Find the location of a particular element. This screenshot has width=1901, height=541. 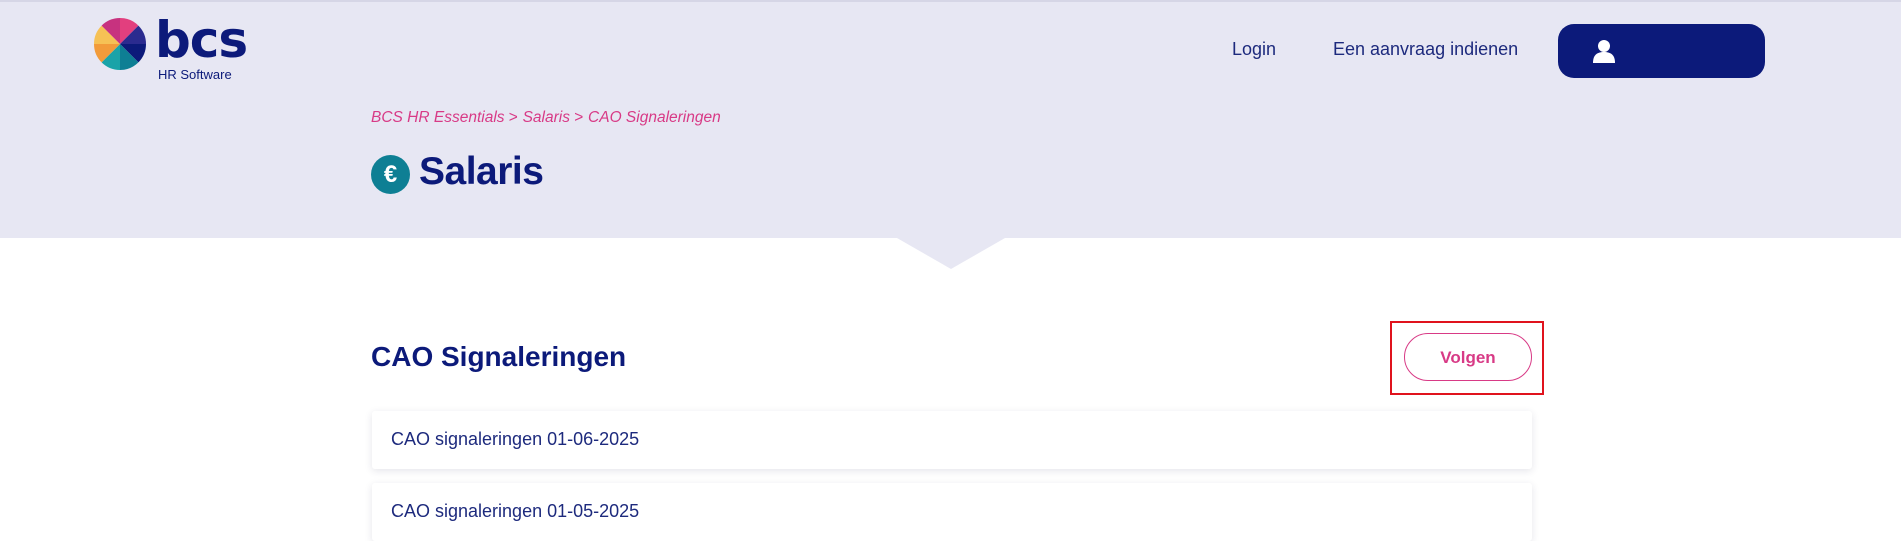

breadcrumb-item-bcs-hr-essentials: BCS HR Essentials is located at coordinates (438, 118).